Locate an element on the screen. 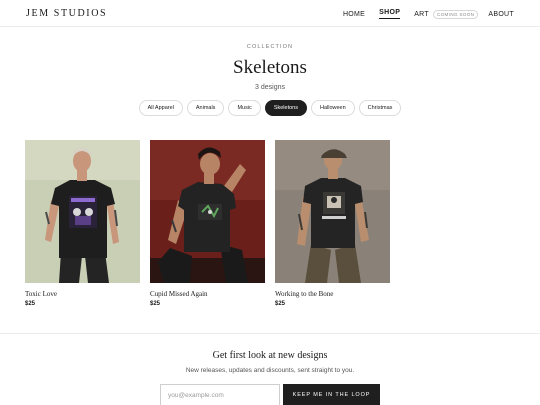 This screenshot has height=405, width=540. product-card: Working to the Bone $25 is located at coordinates (332, 223).